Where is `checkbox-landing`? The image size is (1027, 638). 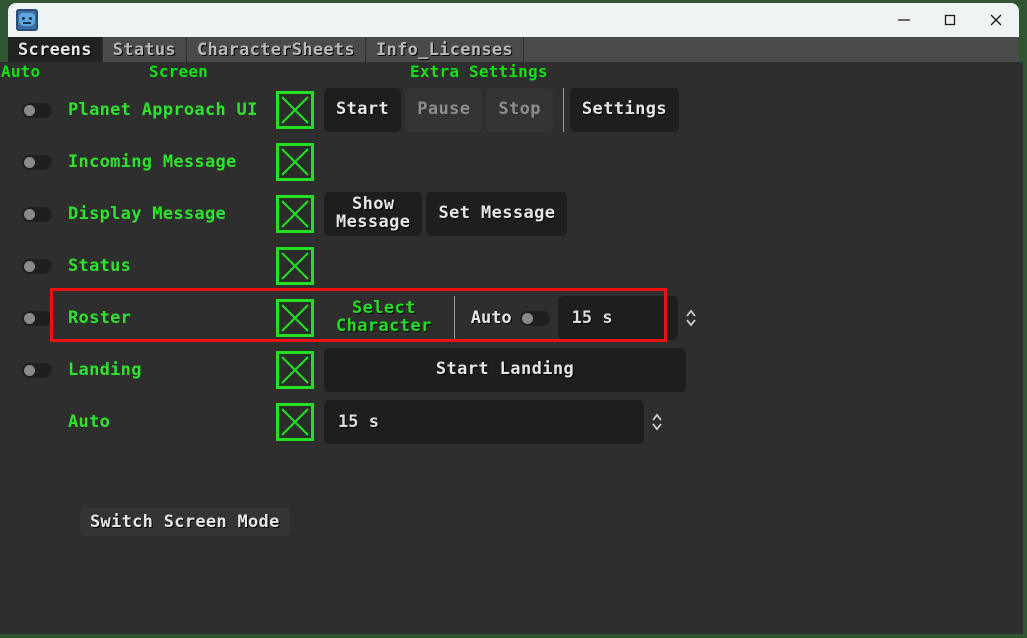
checkbox-landing is located at coordinates (295, 370).